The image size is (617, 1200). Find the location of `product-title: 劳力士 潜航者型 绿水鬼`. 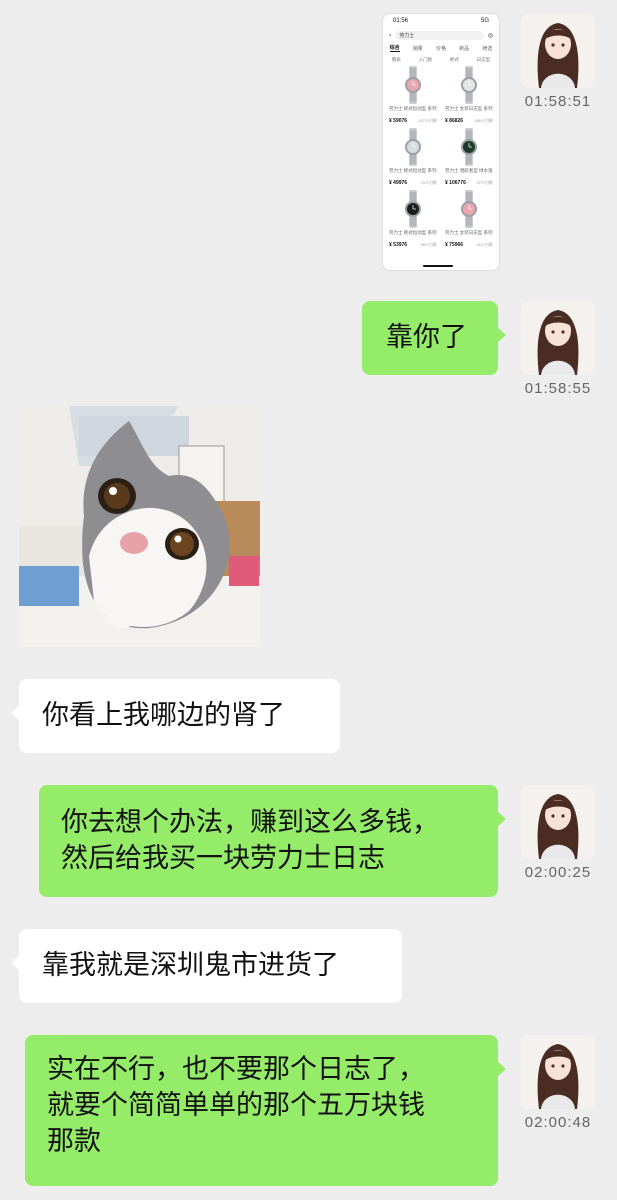

product-title: 劳力士 潜航者型 绿水鬼 is located at coordinates (469, 170).